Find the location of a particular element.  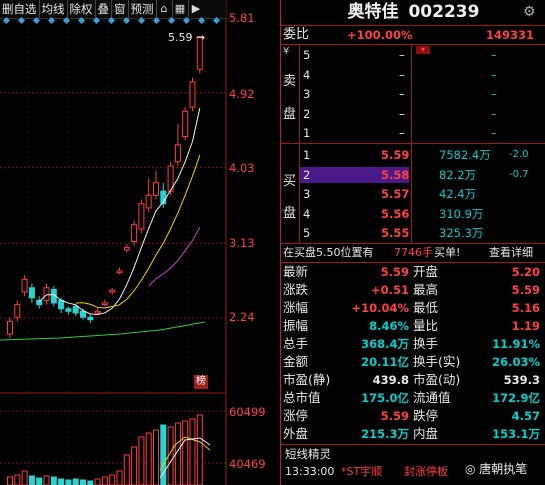

stat-value: 26.03% is located at coordinates (516, 362).